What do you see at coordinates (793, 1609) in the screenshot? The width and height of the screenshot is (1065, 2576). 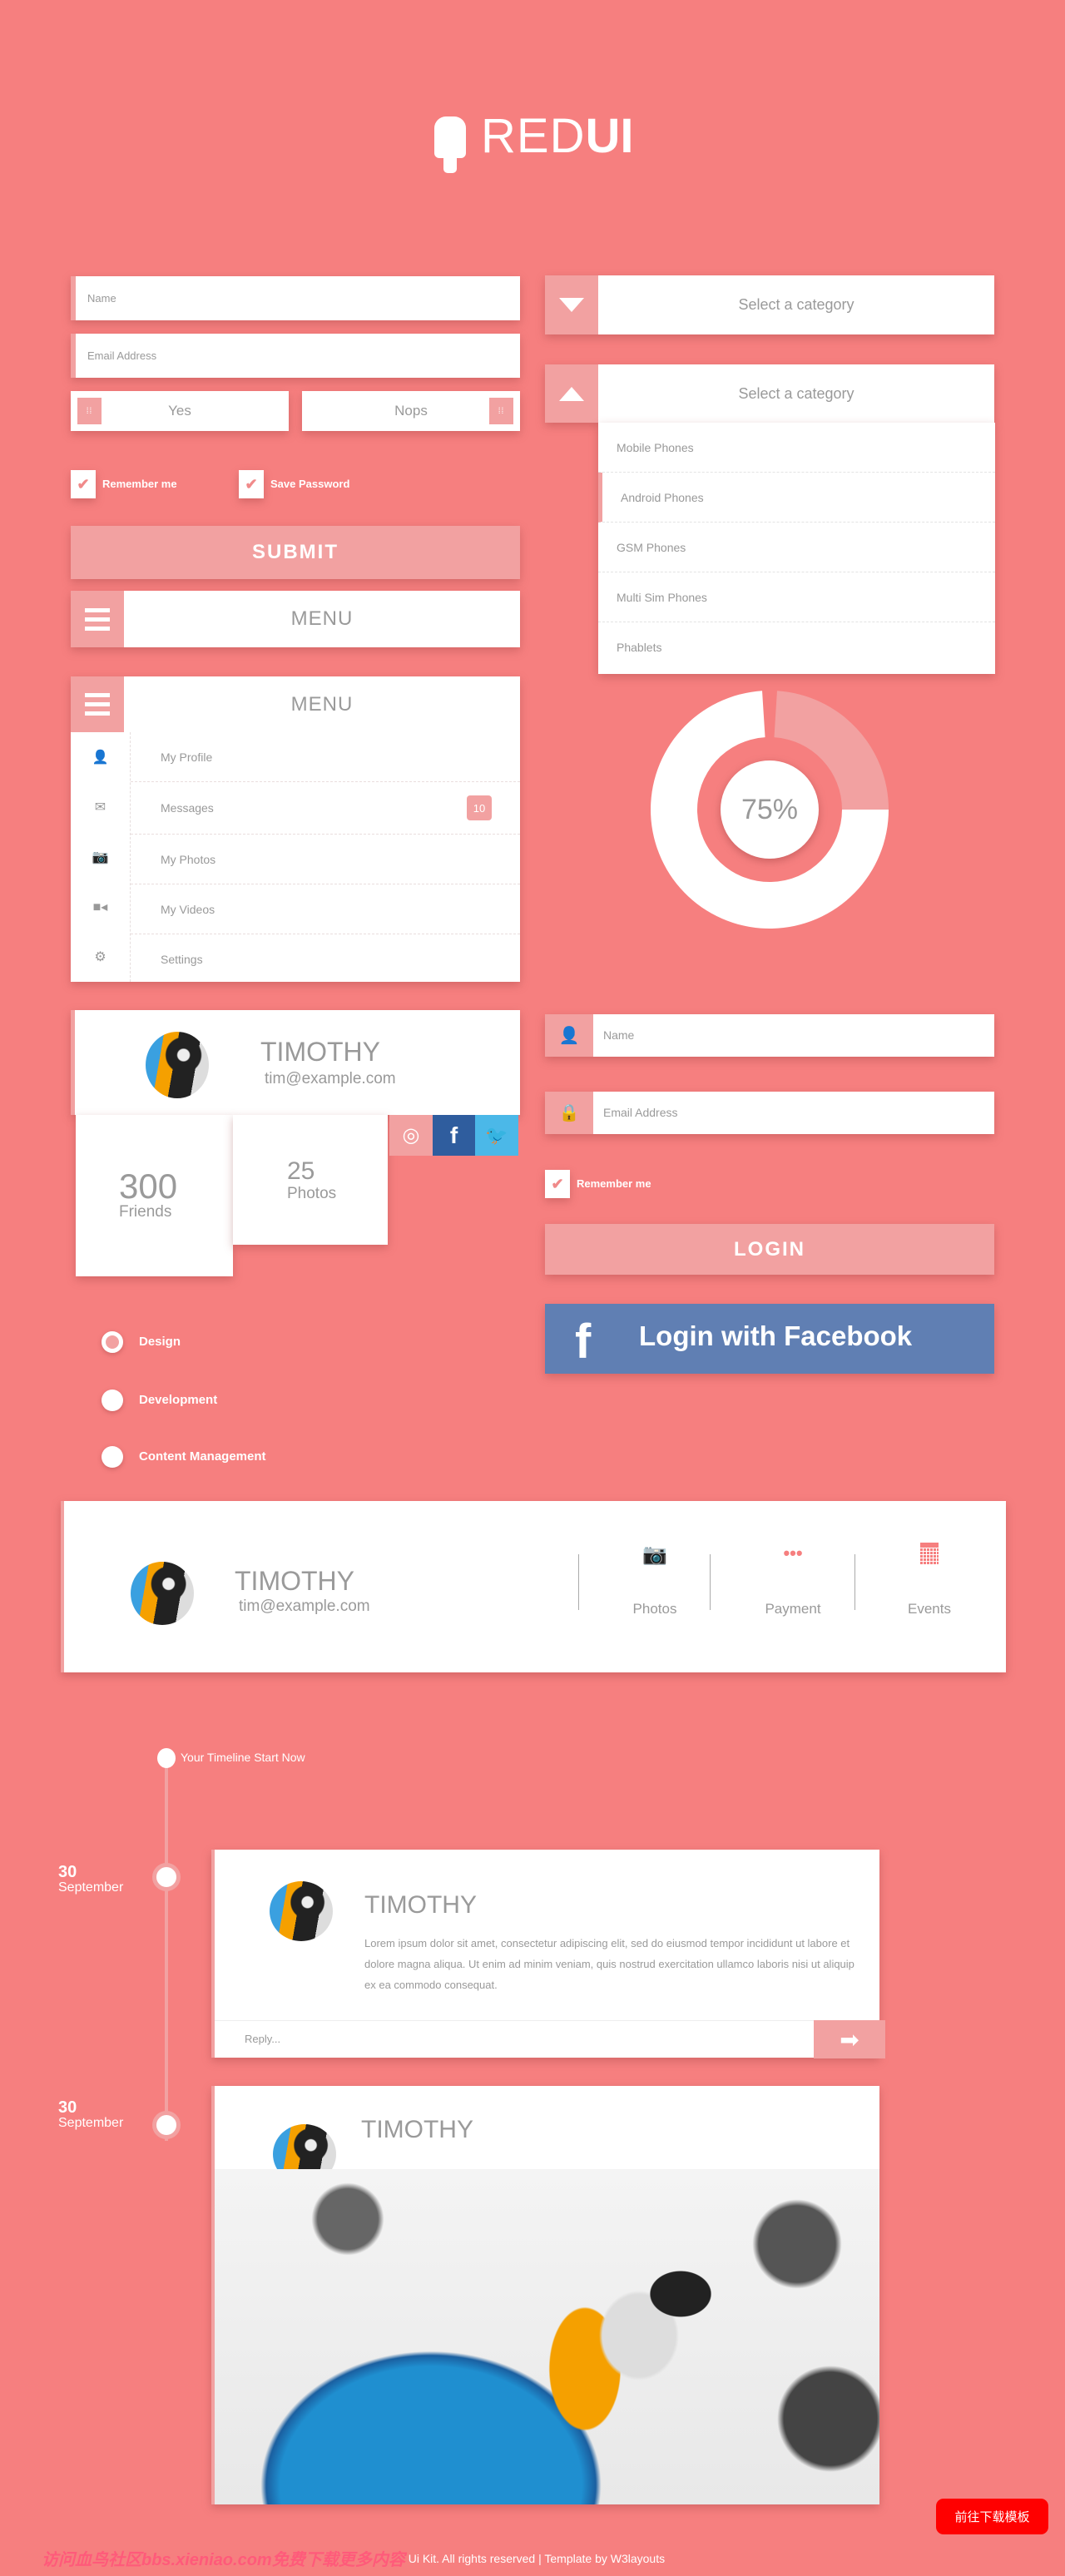 I see `action-label: Payment` at bounding box center [793, 1609].